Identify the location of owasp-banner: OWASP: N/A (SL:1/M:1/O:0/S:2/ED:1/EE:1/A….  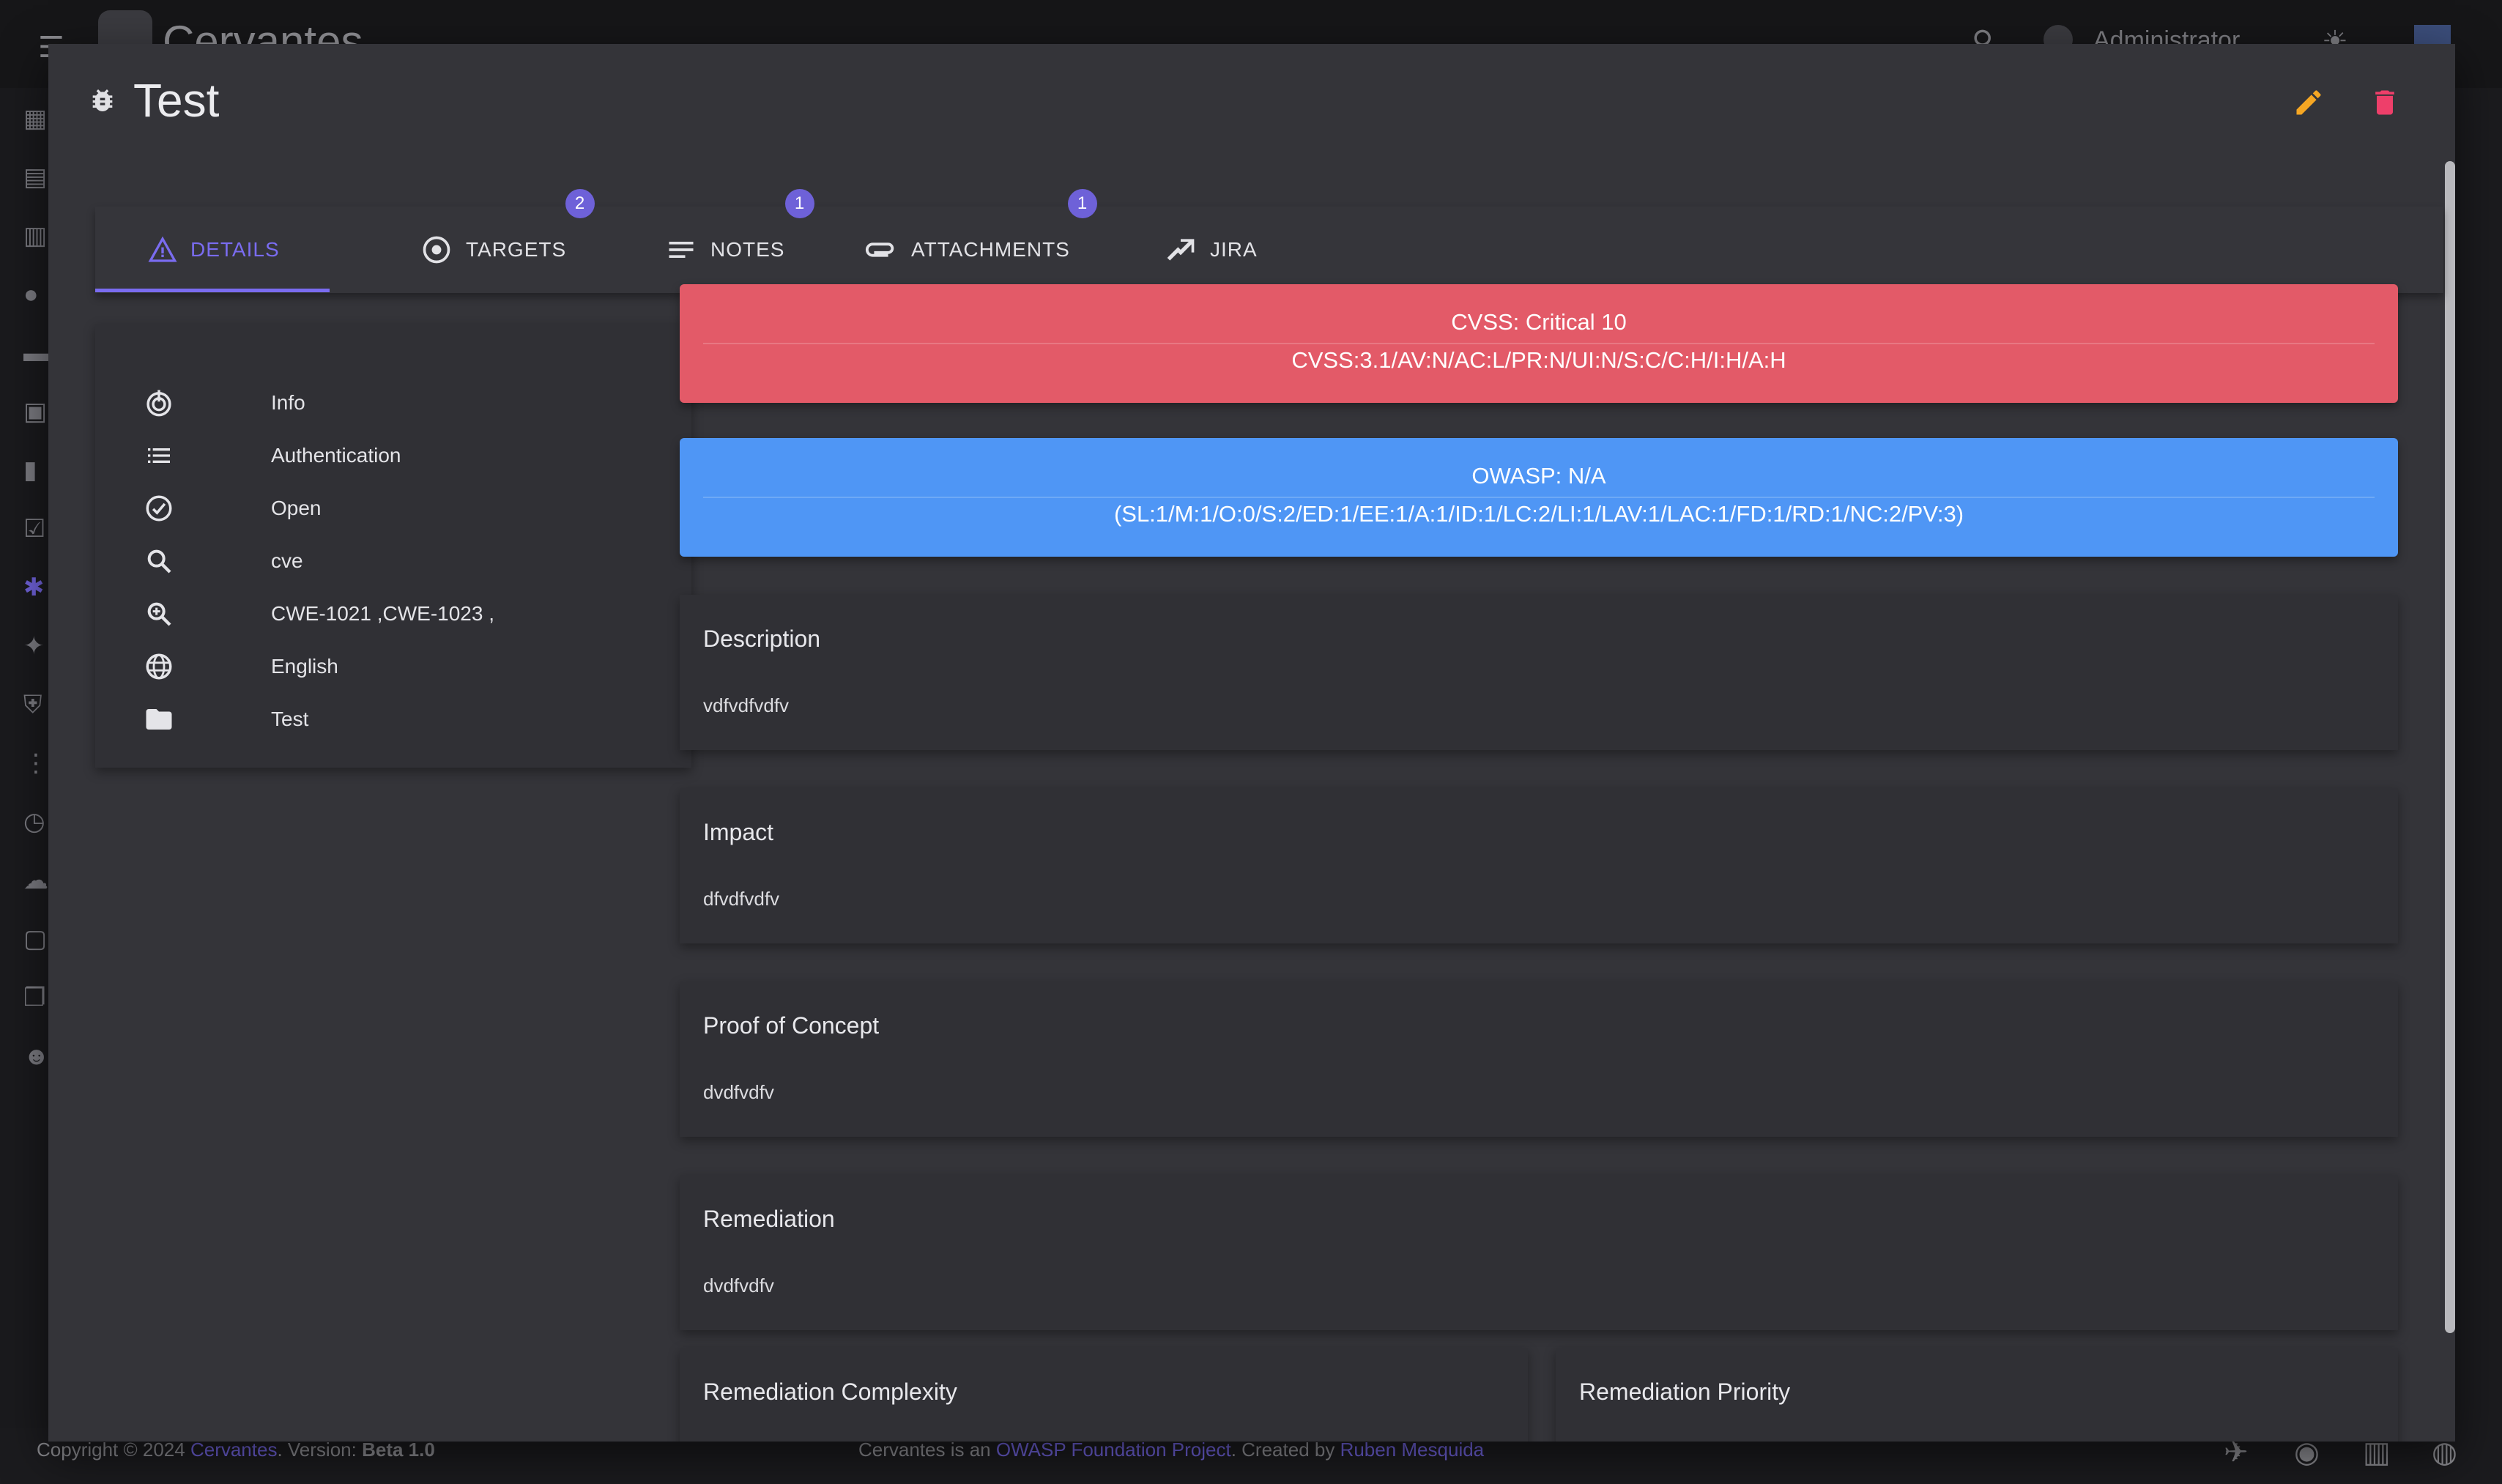
(1539, 498).